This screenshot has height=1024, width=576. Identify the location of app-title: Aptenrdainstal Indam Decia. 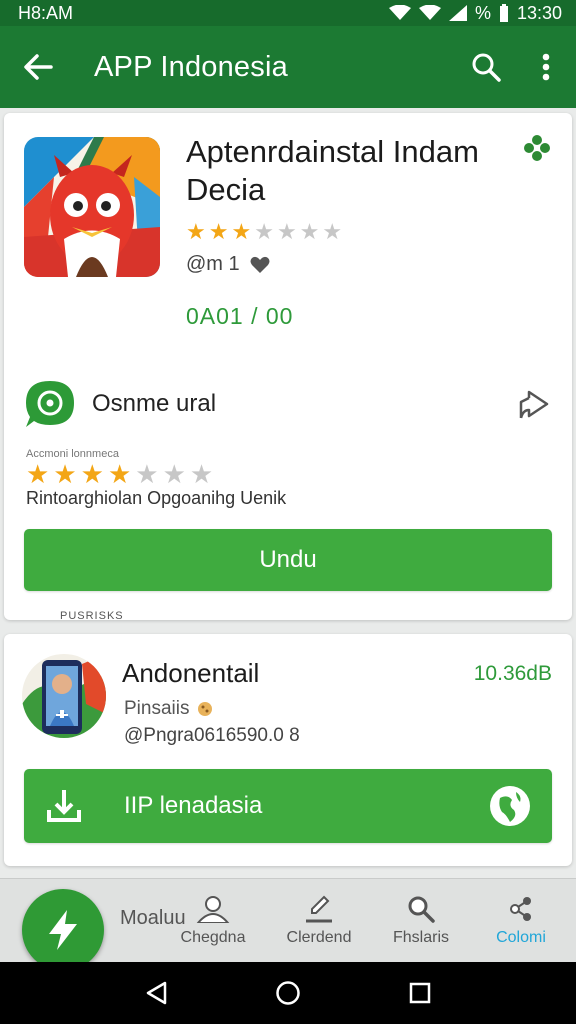
(332, 170).